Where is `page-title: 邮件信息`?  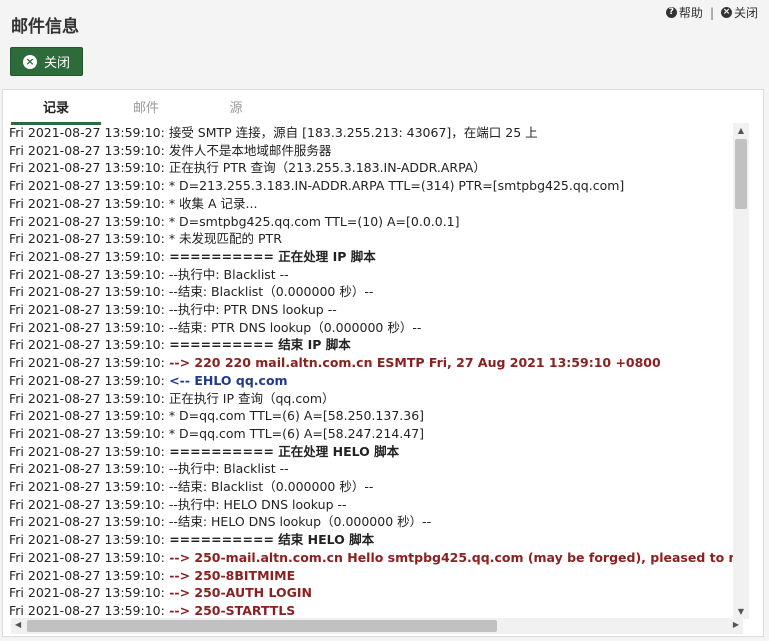 page-title: 邮件信息 is located at coordinates (45, 27).